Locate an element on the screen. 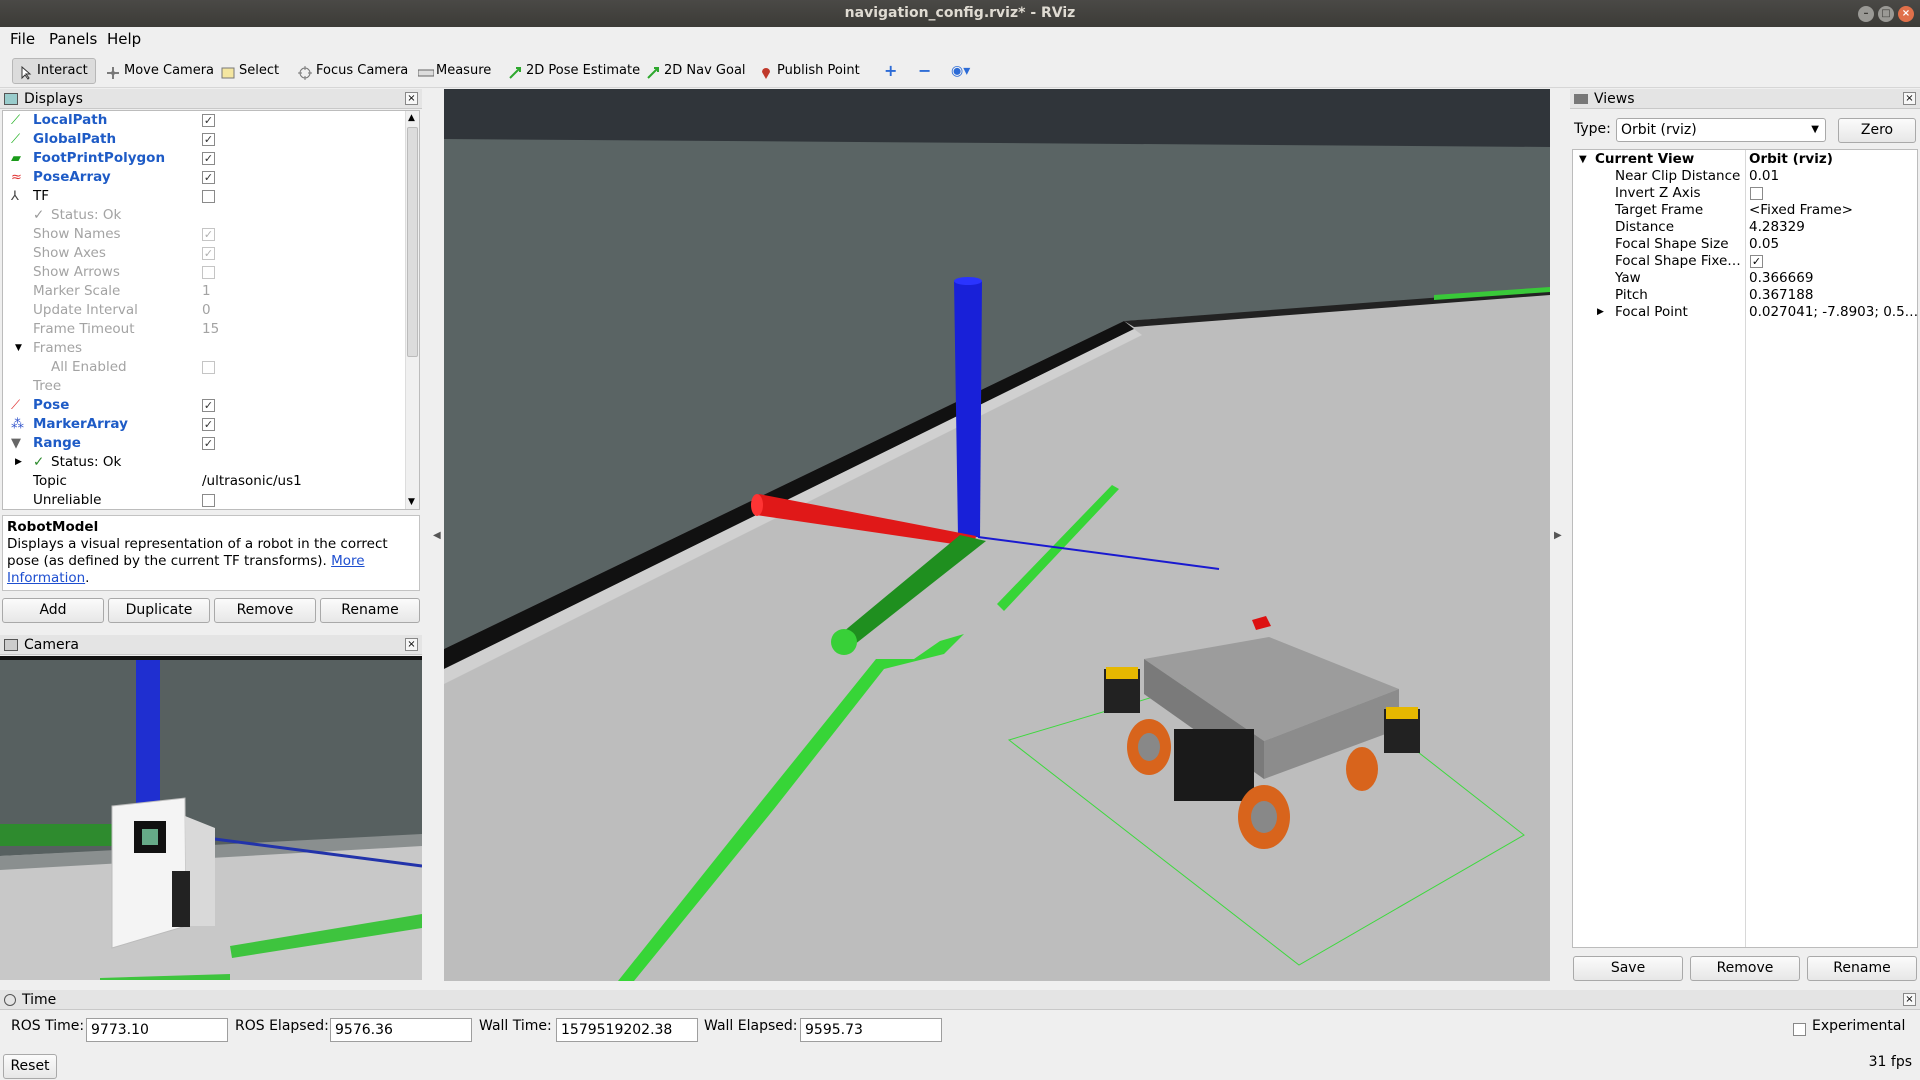  display-row-value: 15 is located at coordinates (210, 329).